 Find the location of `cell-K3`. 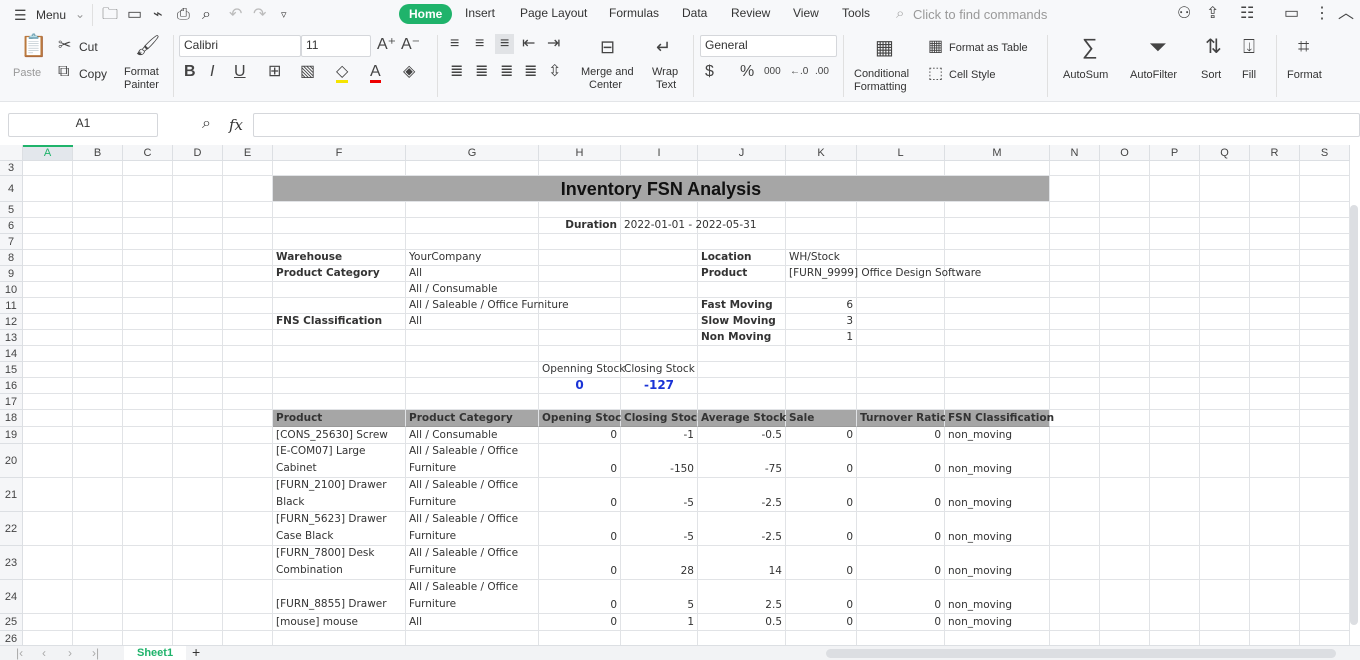

cell-K3 is located at coordinates (821, 168).